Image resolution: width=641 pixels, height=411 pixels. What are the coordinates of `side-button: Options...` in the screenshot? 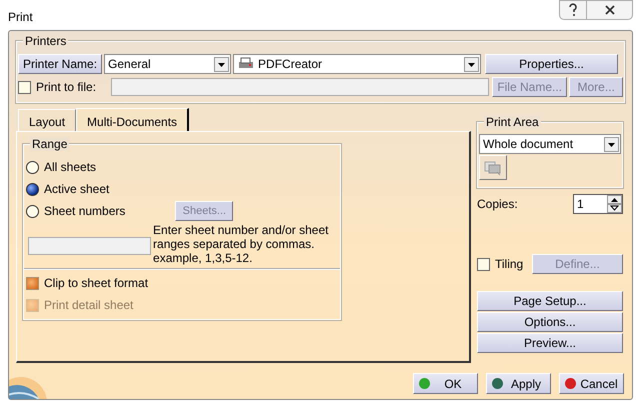 It's located at (550, 322).